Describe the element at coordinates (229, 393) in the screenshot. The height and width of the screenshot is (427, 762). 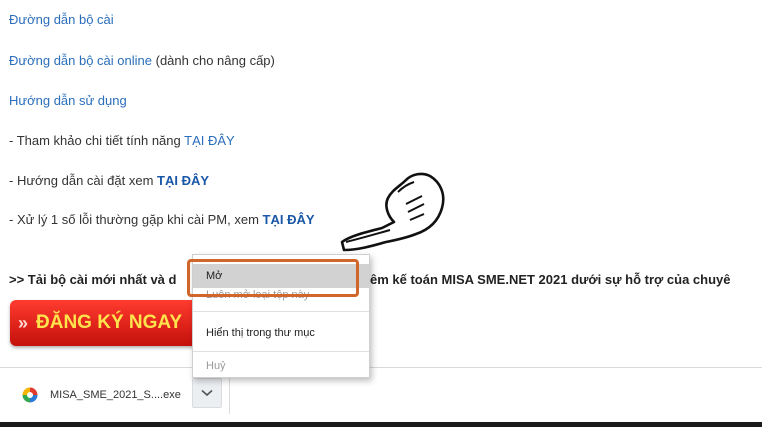
I see `download-bar-divider` at that location.